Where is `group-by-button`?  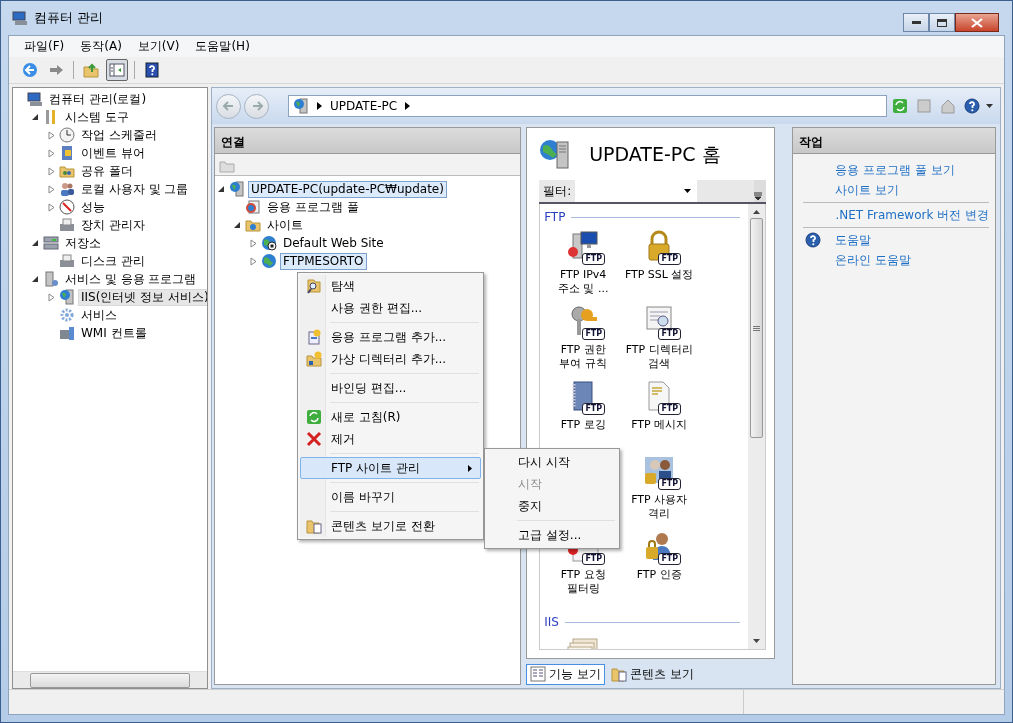
group-by-button is located at coordinates (760, 191).